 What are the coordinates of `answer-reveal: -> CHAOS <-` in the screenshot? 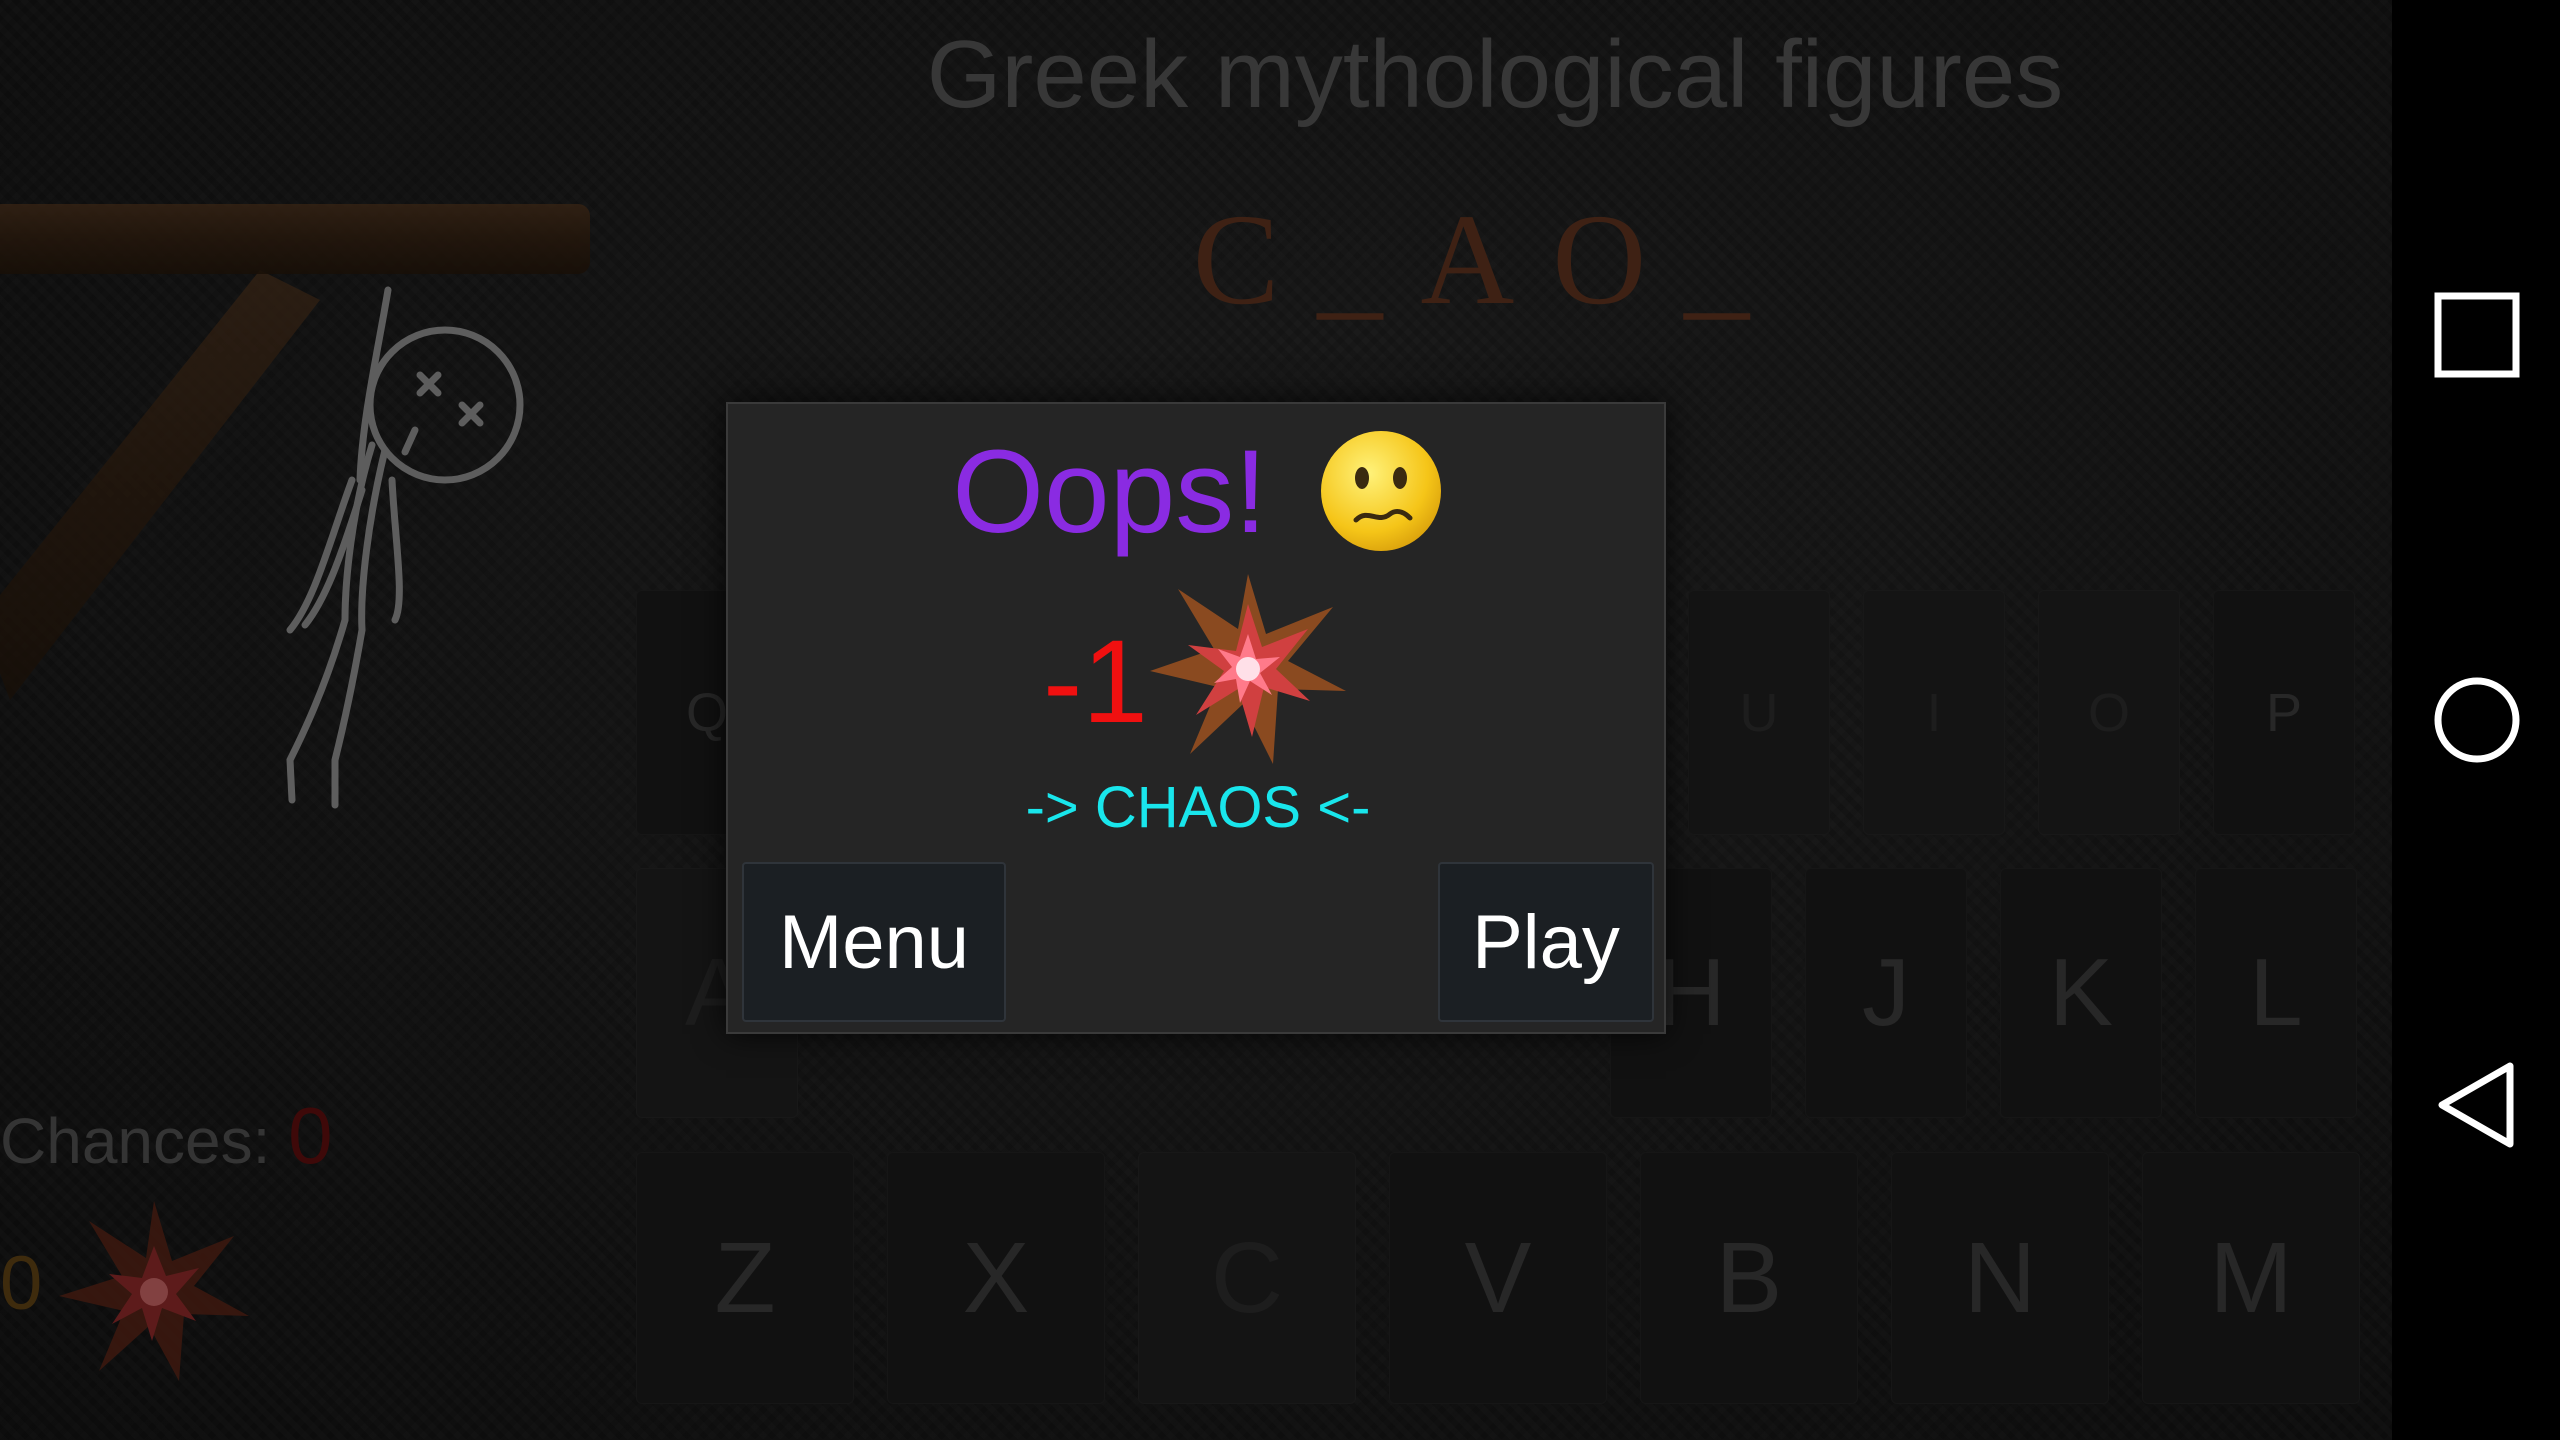 It's located at (1198, 807).